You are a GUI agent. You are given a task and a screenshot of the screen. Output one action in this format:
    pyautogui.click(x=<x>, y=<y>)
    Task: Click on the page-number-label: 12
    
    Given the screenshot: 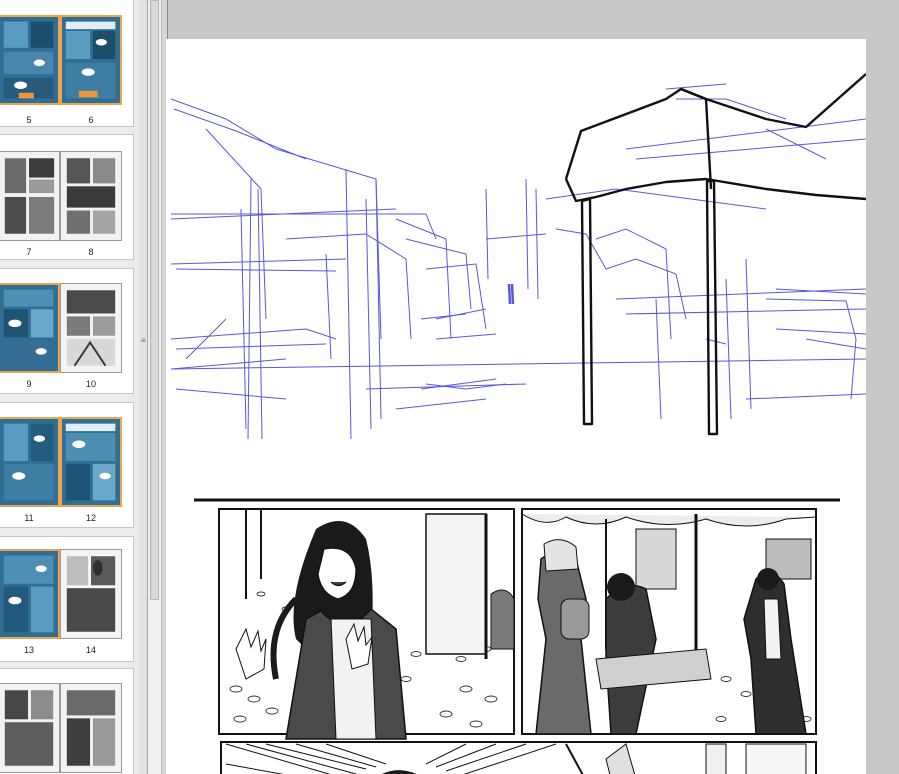 What is the action you would take?
    pyautogui.click(x=90, y=518)
    